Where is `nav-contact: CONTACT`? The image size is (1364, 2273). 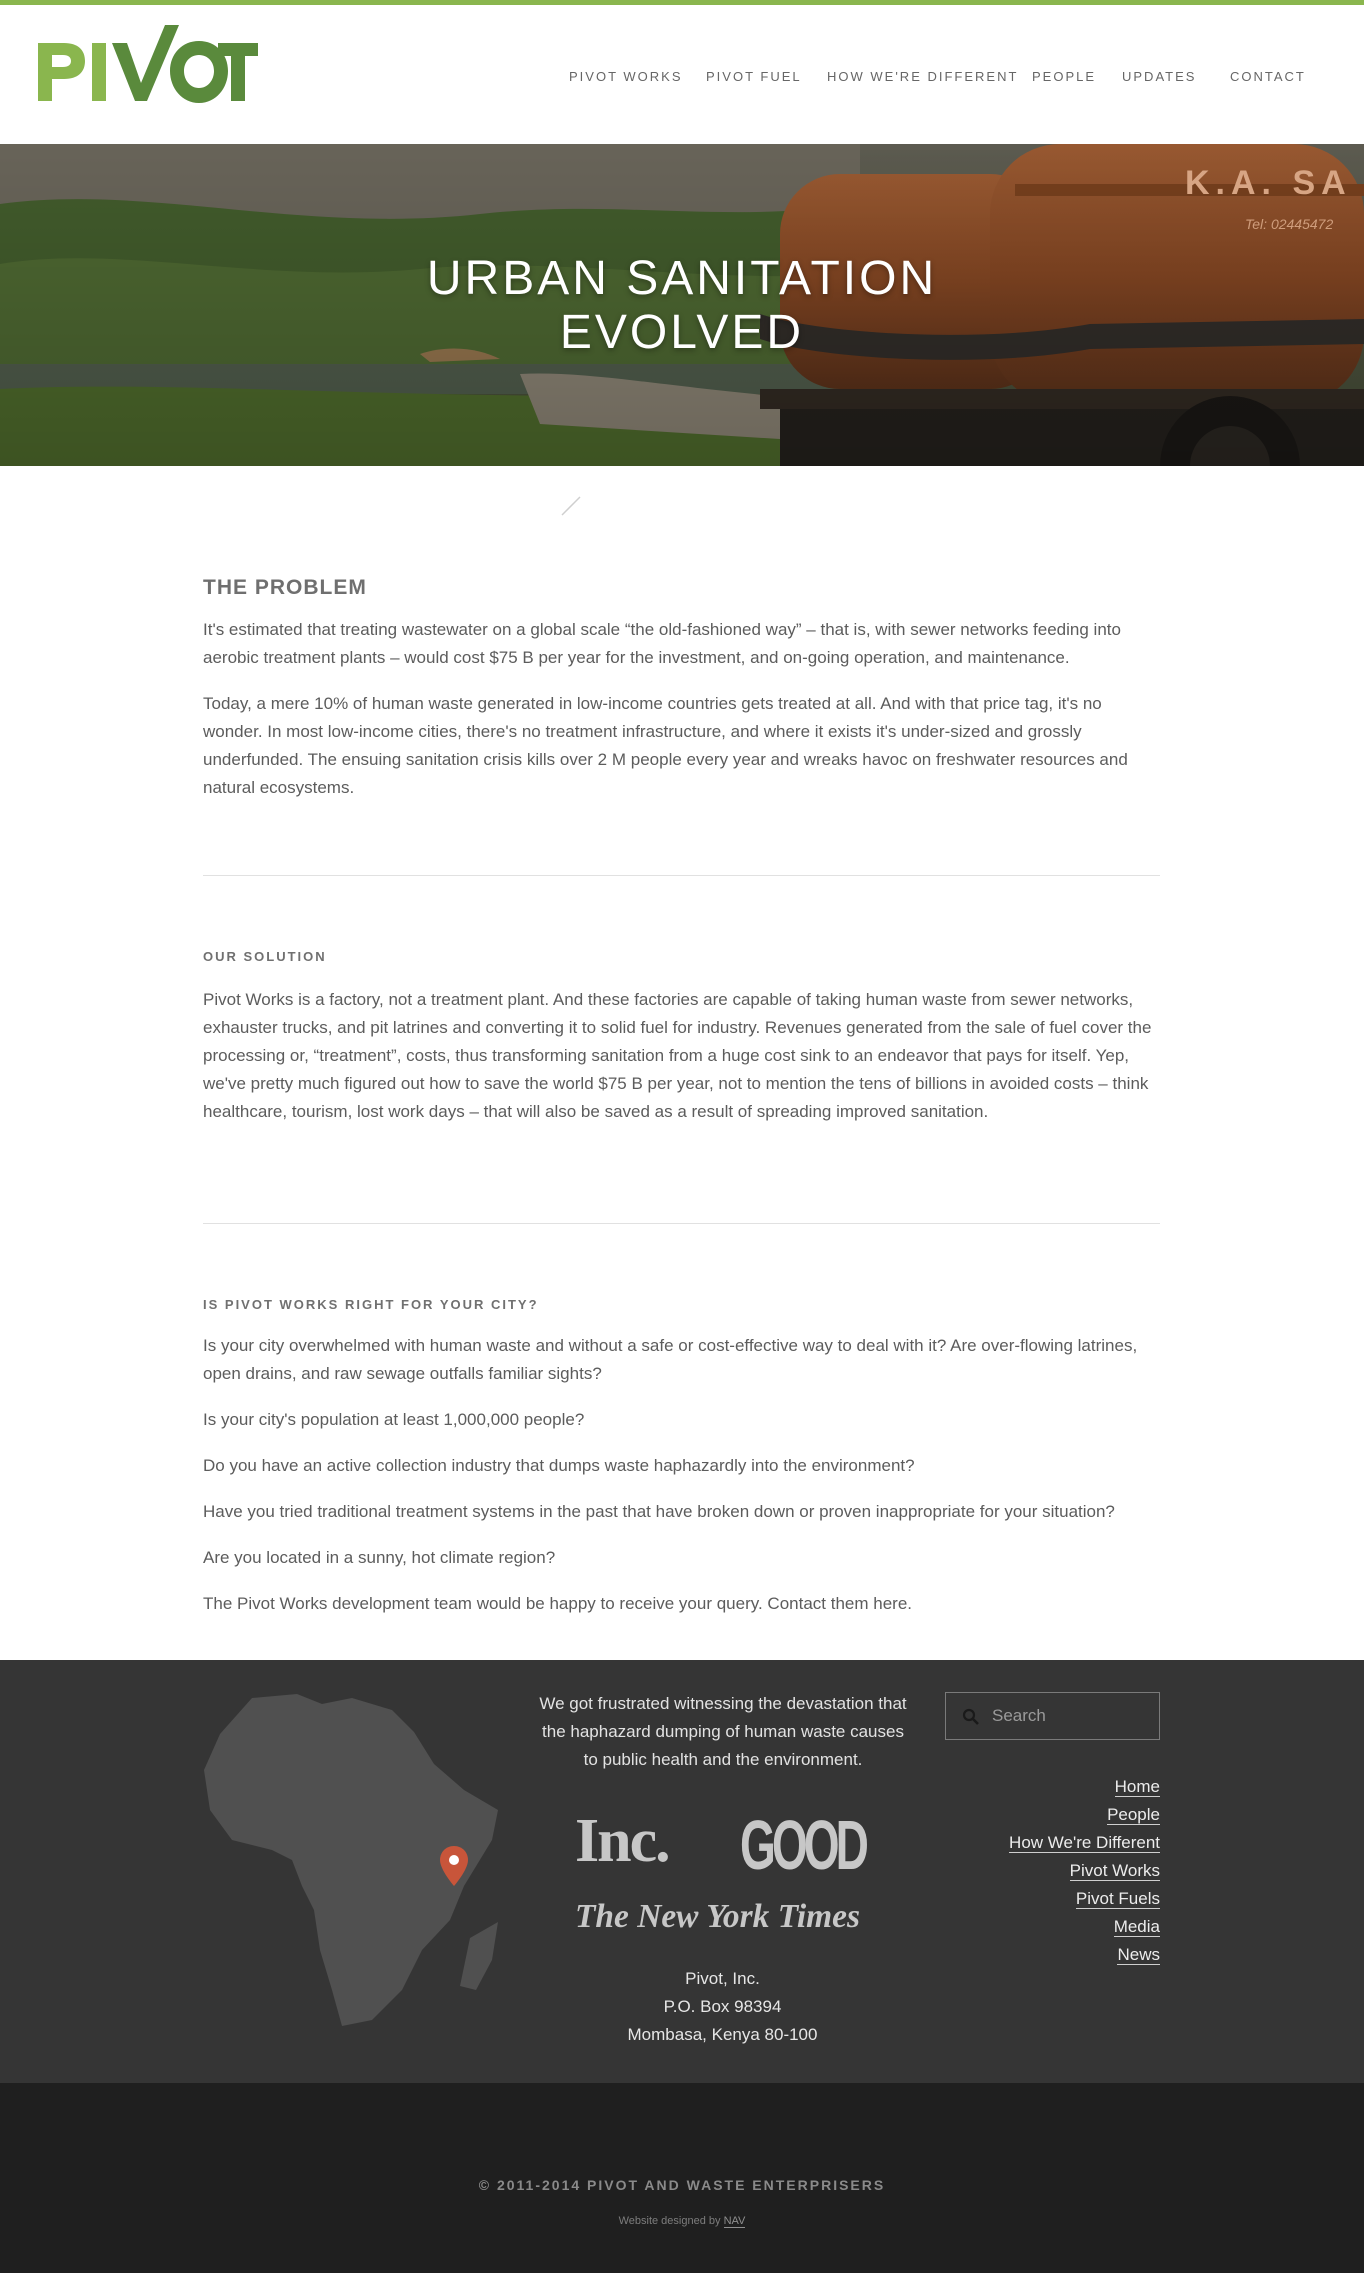 nav-contact: CONTACT is located at coordinates (1268, 76).